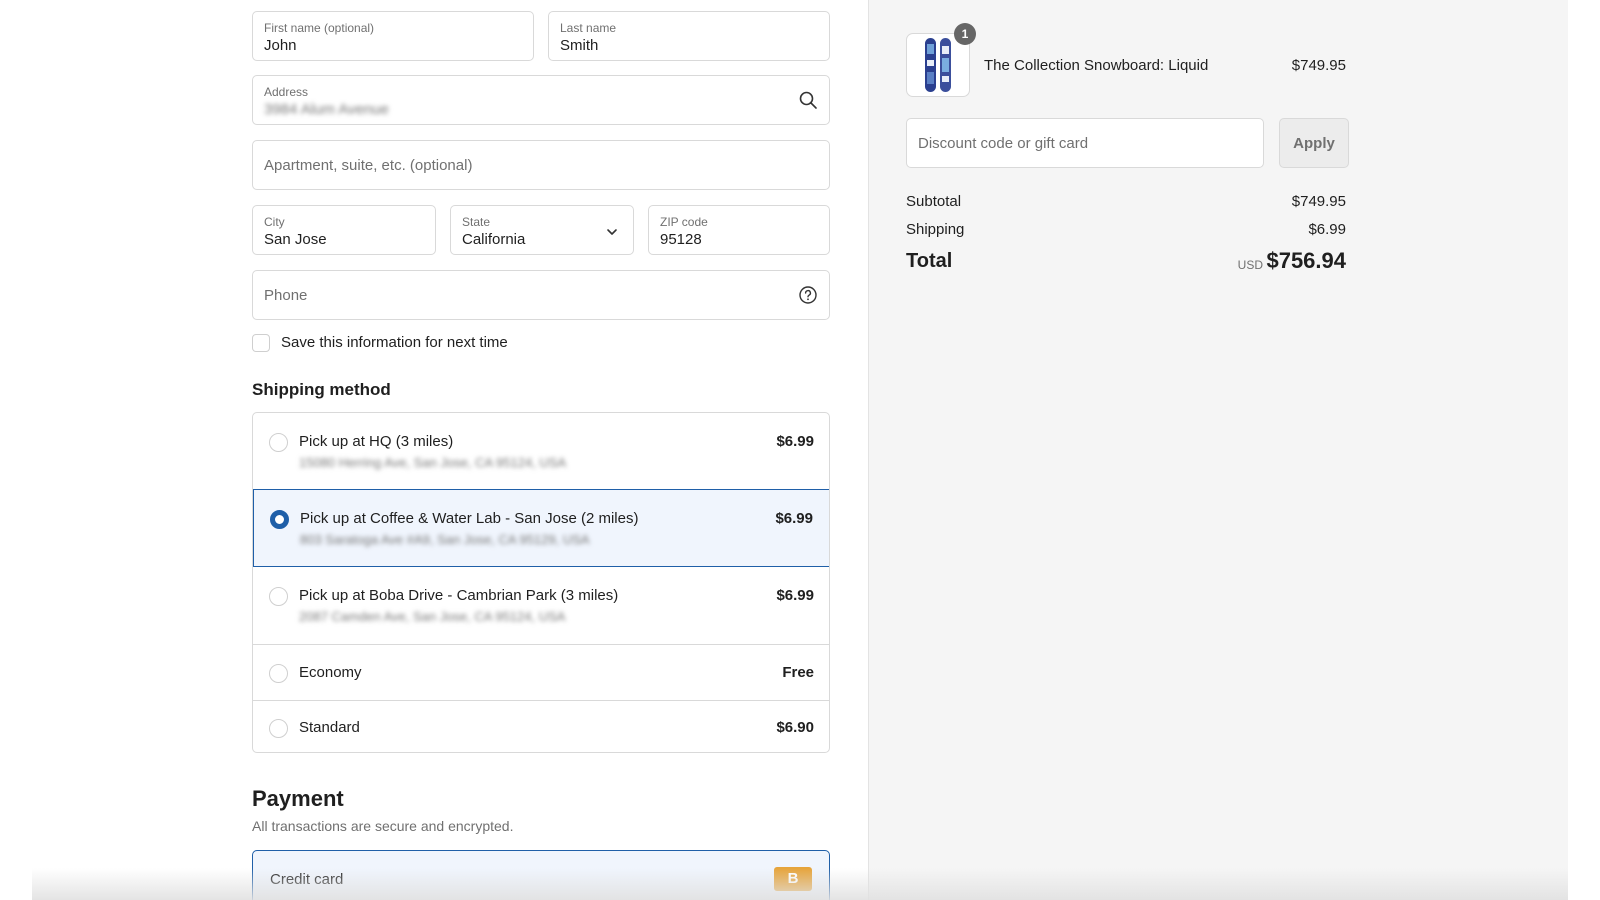 The height and width of the screenshot is (900, 1600). What do you see at coordinates (326, 109) in the screenshot?
I see `address-value: 3984 Alum Avenue` at bounding box center [326, 109].